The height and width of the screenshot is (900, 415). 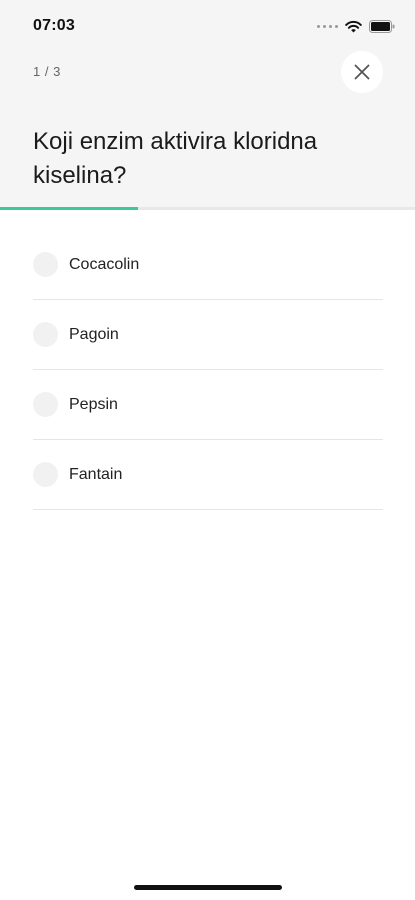 I want to click on home-indicator, so click(x=208, y=887).